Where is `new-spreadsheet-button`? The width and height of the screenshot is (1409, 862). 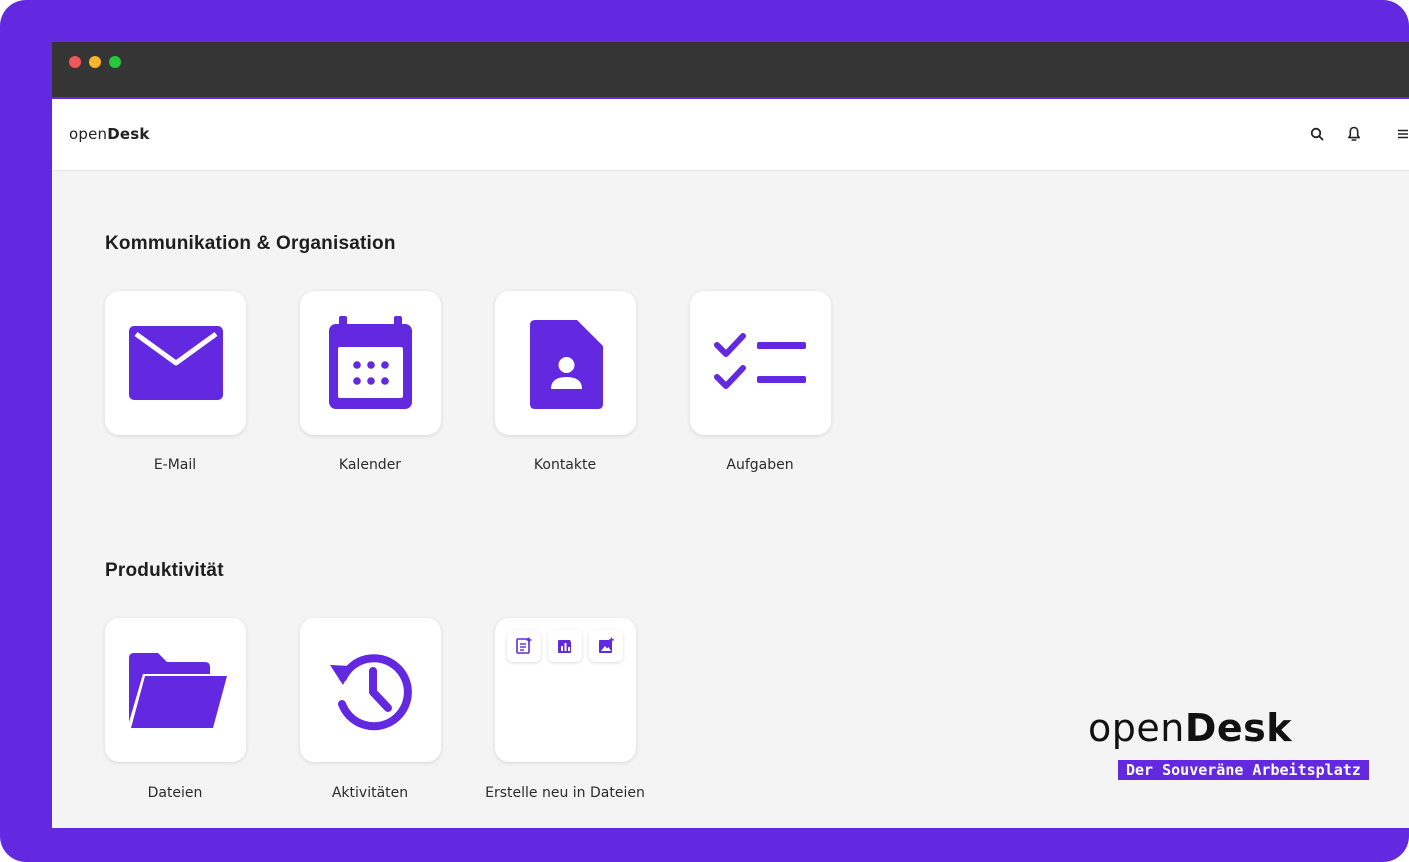
new-spreadsheet-button is located at coordinates (565, 646).